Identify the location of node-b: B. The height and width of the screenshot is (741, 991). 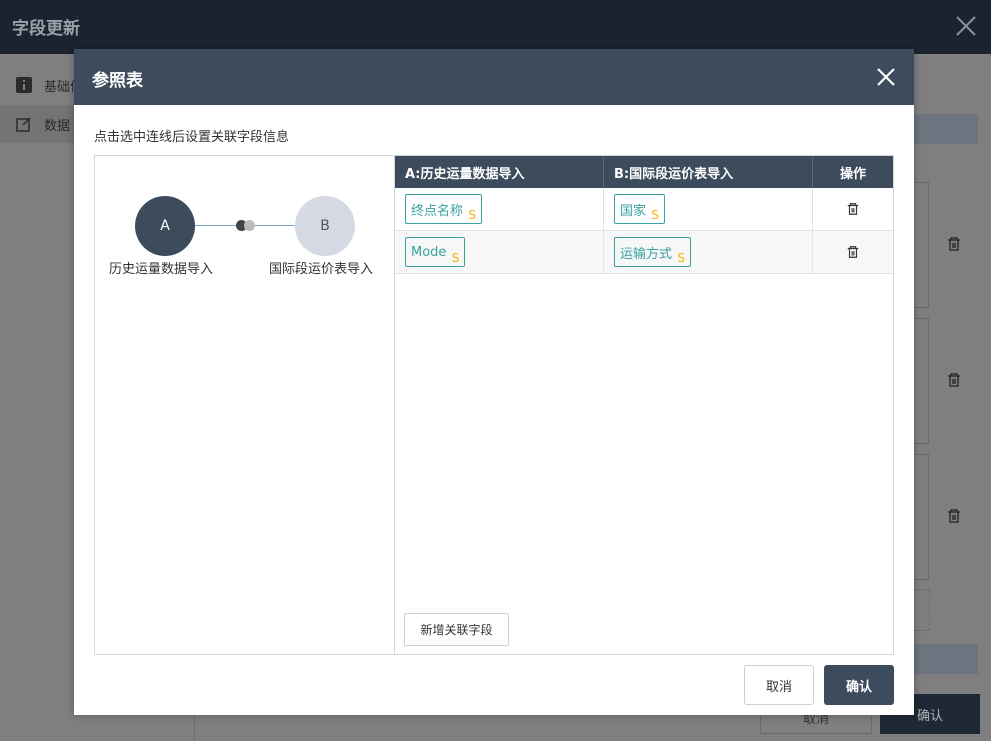
(325, 226).